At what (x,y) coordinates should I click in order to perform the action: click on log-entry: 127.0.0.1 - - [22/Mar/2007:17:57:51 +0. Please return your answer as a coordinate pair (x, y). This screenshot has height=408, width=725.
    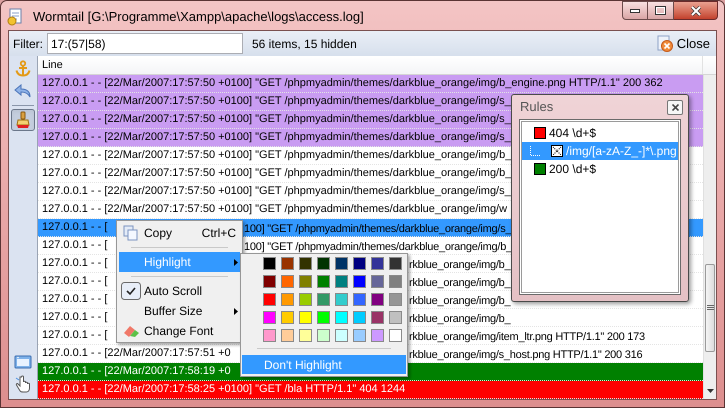
    Looking at the image, I should click on (136, 354).